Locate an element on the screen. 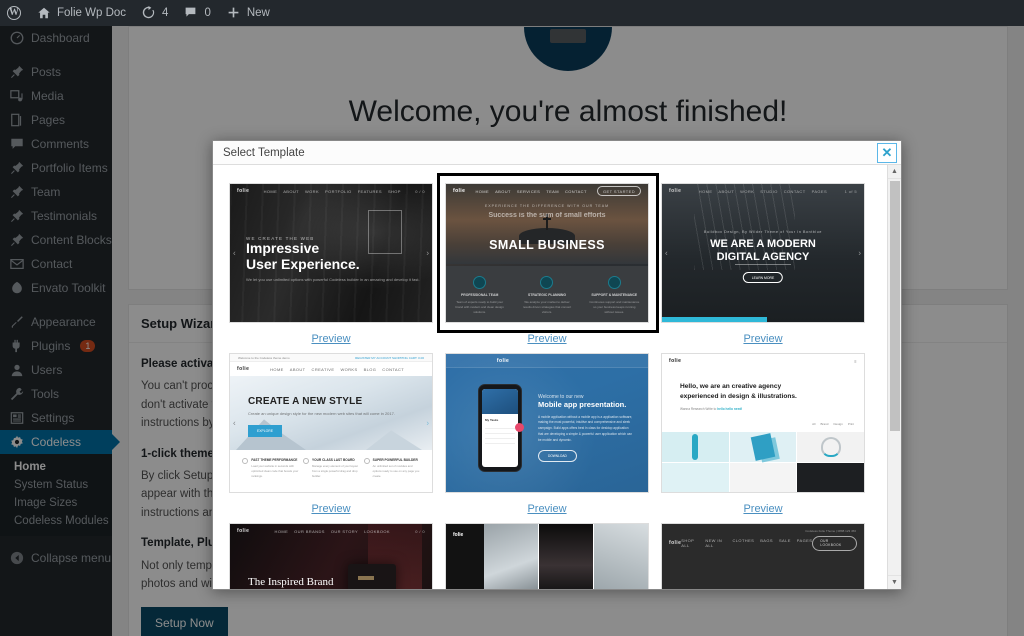  feature-title: SUPPORT & MAINTENANCE is located at coordinates (614, 295).